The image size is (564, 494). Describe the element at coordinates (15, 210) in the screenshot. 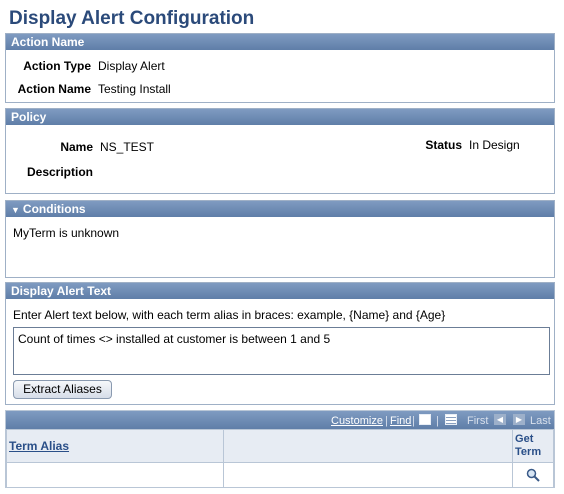

I see `collapse-triangle-icon: ▼` at that location.